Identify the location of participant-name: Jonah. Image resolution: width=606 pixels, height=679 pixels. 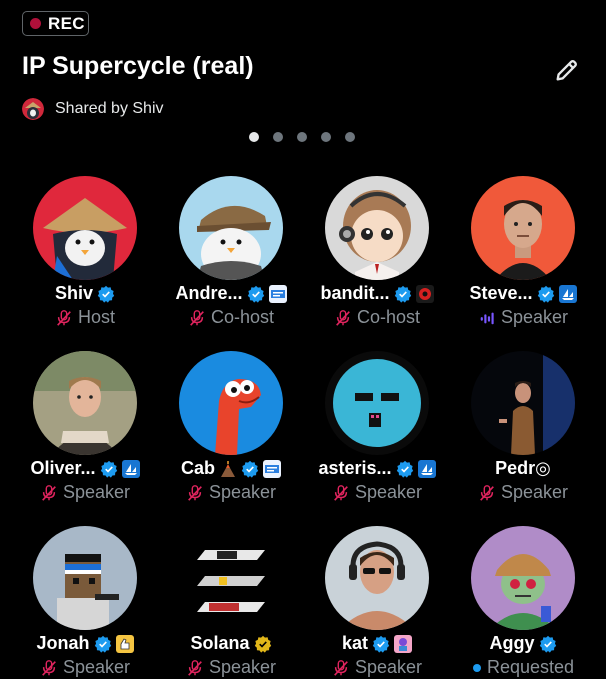
(63, 643).